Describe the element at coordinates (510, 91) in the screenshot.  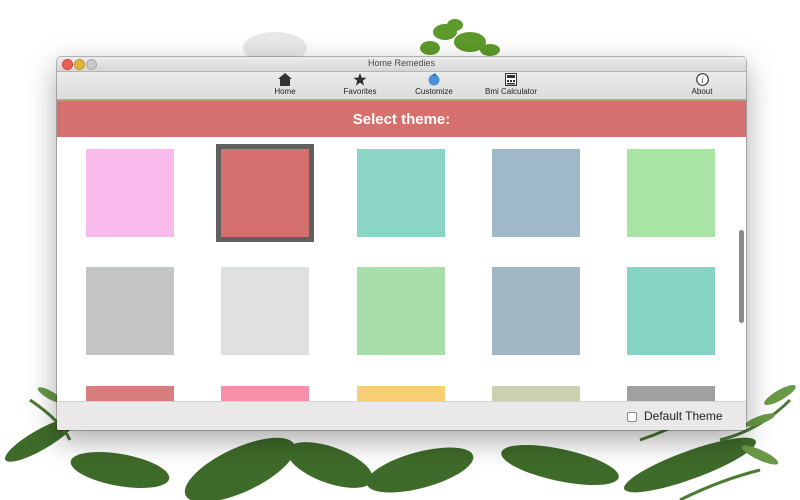
I see `toolbar-bmi-calculator-label: Bmi Calculator` at that location.